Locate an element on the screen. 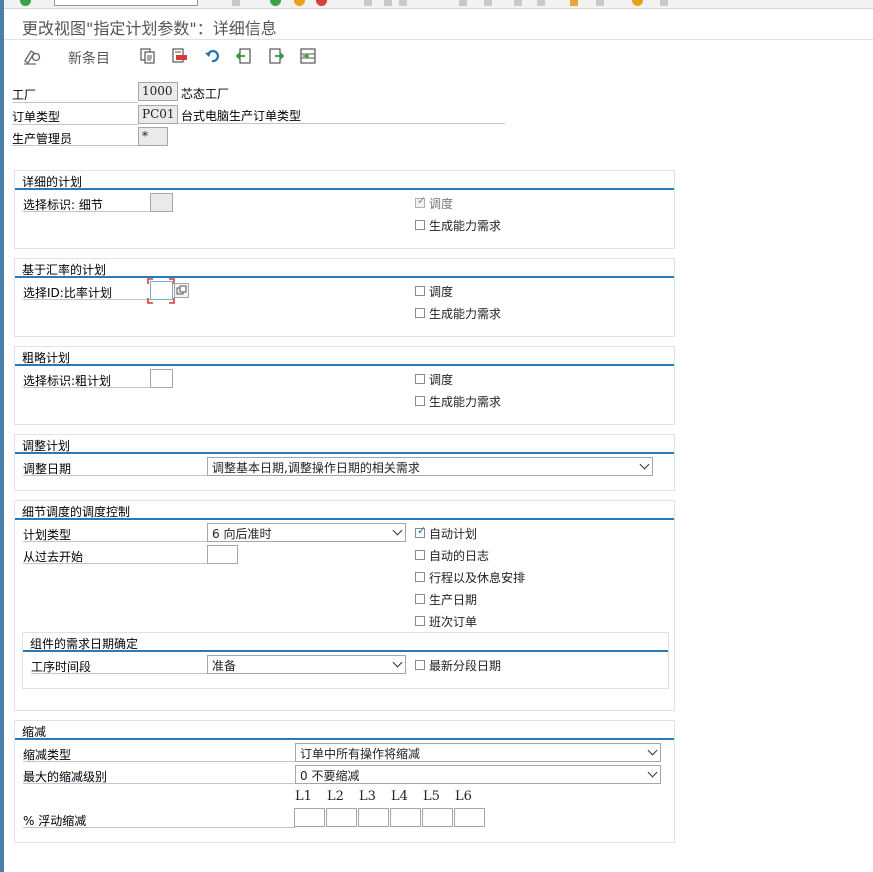 This screenshot has width=873, height=872. start-past-underline is located at coordinates (115, 563).